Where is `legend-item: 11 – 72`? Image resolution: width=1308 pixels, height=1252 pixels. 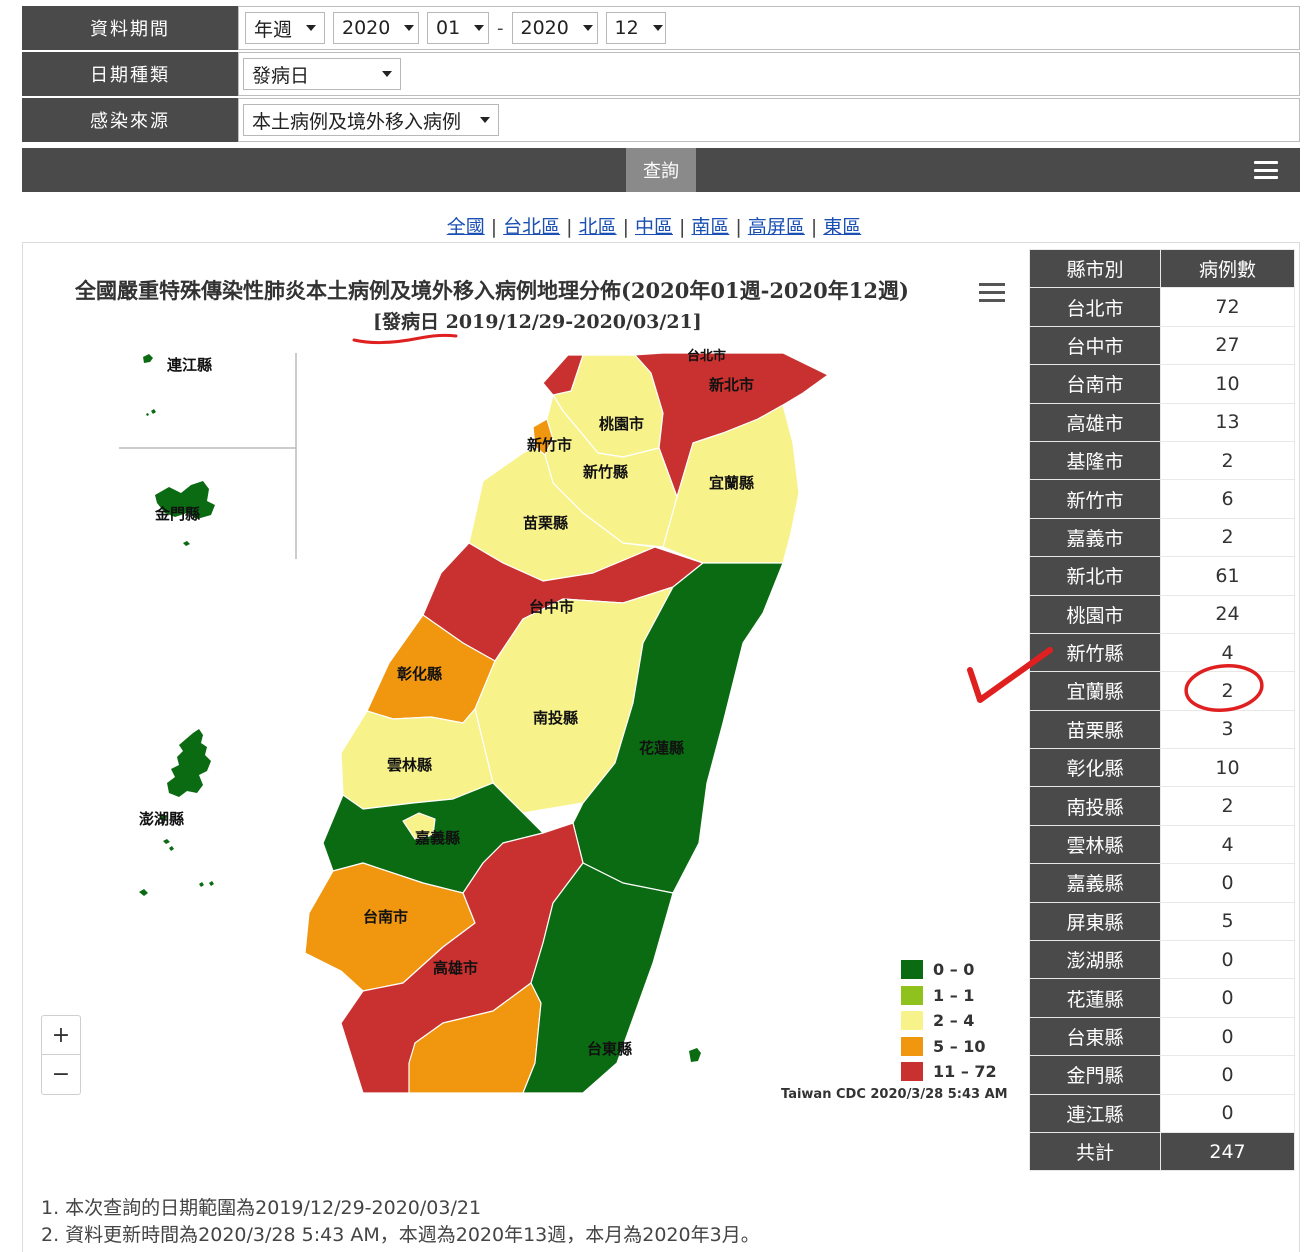
legend-item: 11 – 72 is located at coordinates (949, 1072).